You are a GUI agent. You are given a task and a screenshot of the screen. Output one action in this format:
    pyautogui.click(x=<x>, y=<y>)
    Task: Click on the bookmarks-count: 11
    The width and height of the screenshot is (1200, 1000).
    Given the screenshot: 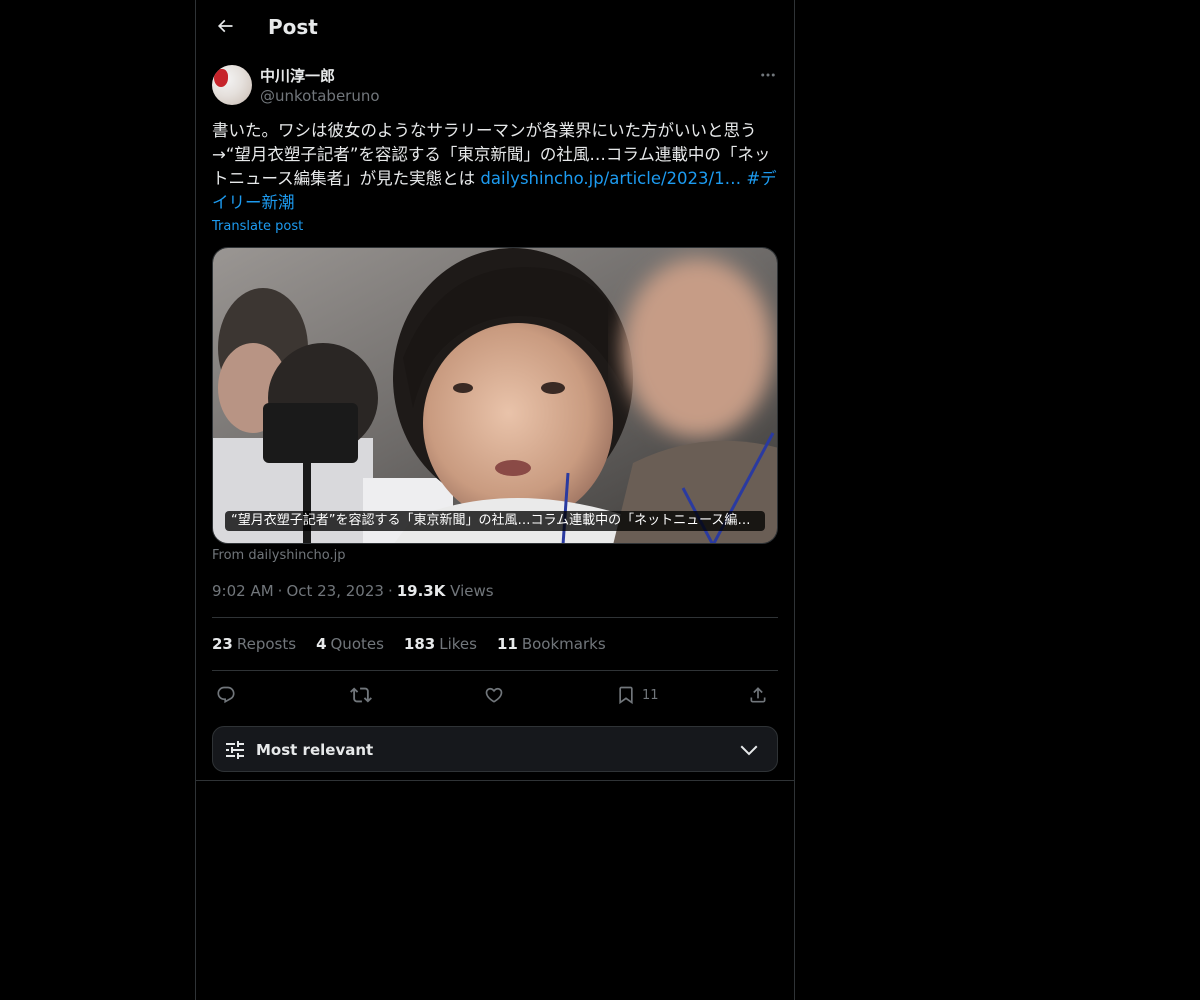 What is the action you would take?
    pyautogui.click(x=507, y=644)
    